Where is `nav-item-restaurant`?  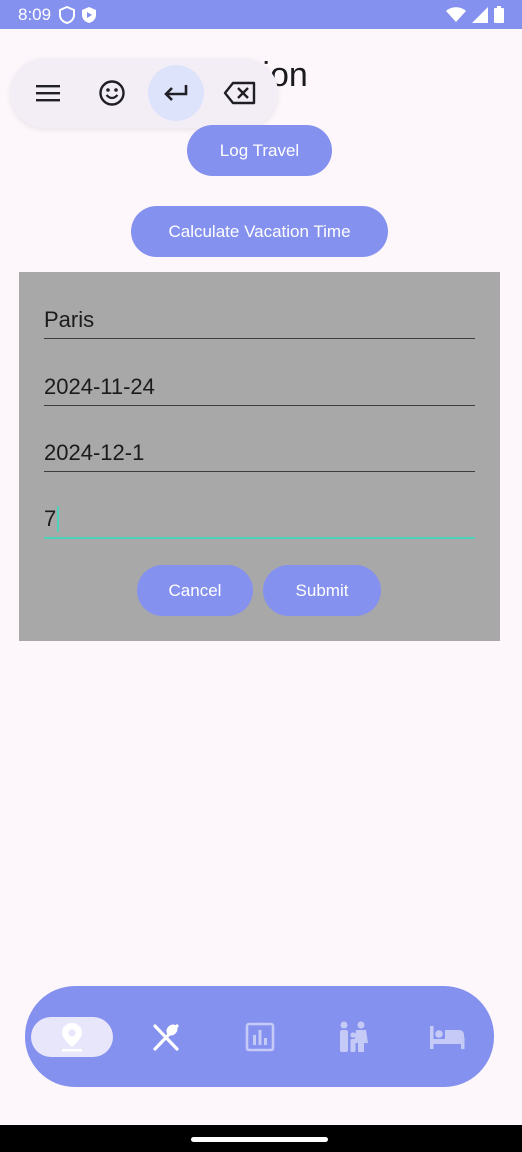
nav-item-restaurant is located at coordinates (166, 1037).